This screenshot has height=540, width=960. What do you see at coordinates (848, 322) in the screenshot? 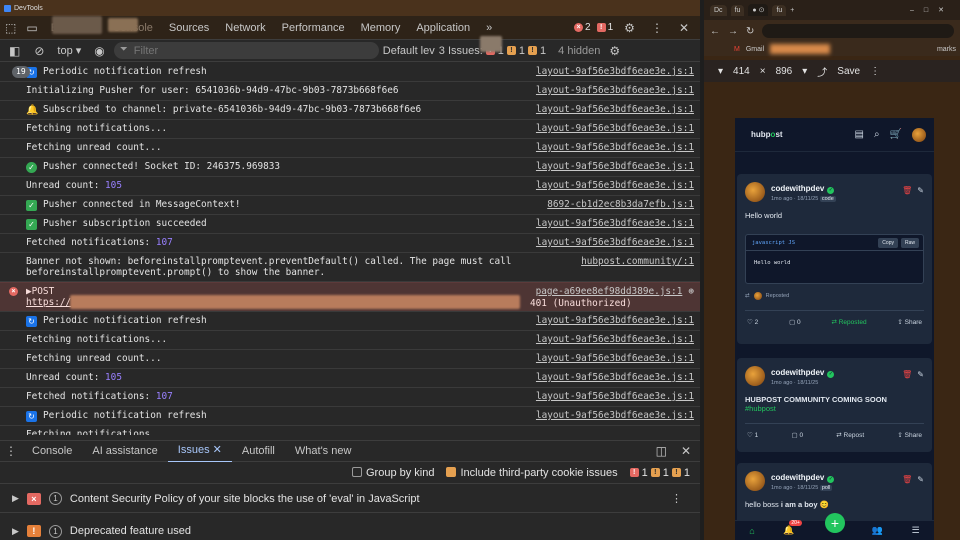
I see `repost-button: ⇄ Reposted` at bounding box center [848, 322].